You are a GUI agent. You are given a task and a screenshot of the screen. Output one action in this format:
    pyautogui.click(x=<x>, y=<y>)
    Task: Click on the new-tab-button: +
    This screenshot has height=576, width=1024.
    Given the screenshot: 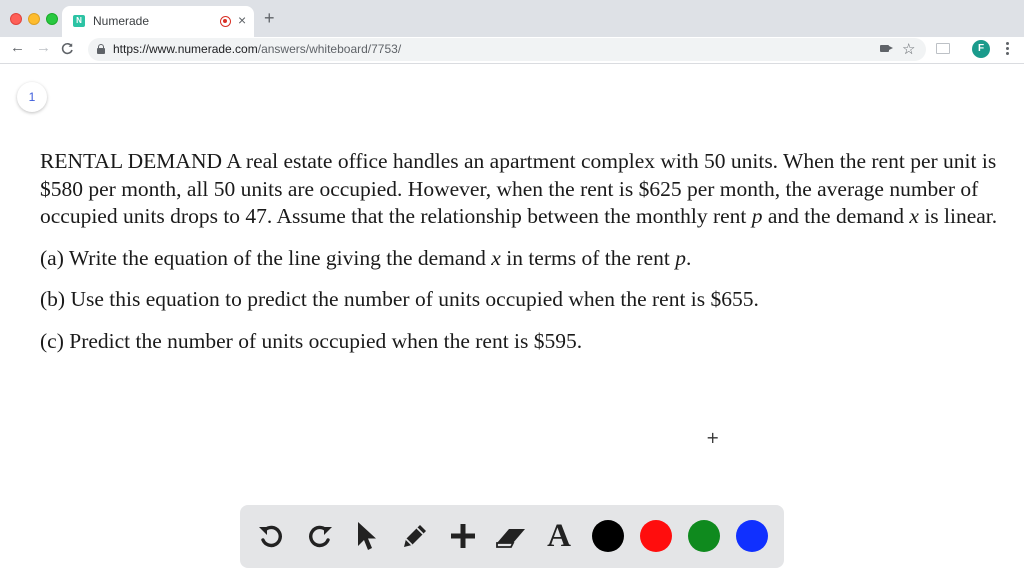 What is the action you would take?
    pyautogui.click(x=269, y=18)
    